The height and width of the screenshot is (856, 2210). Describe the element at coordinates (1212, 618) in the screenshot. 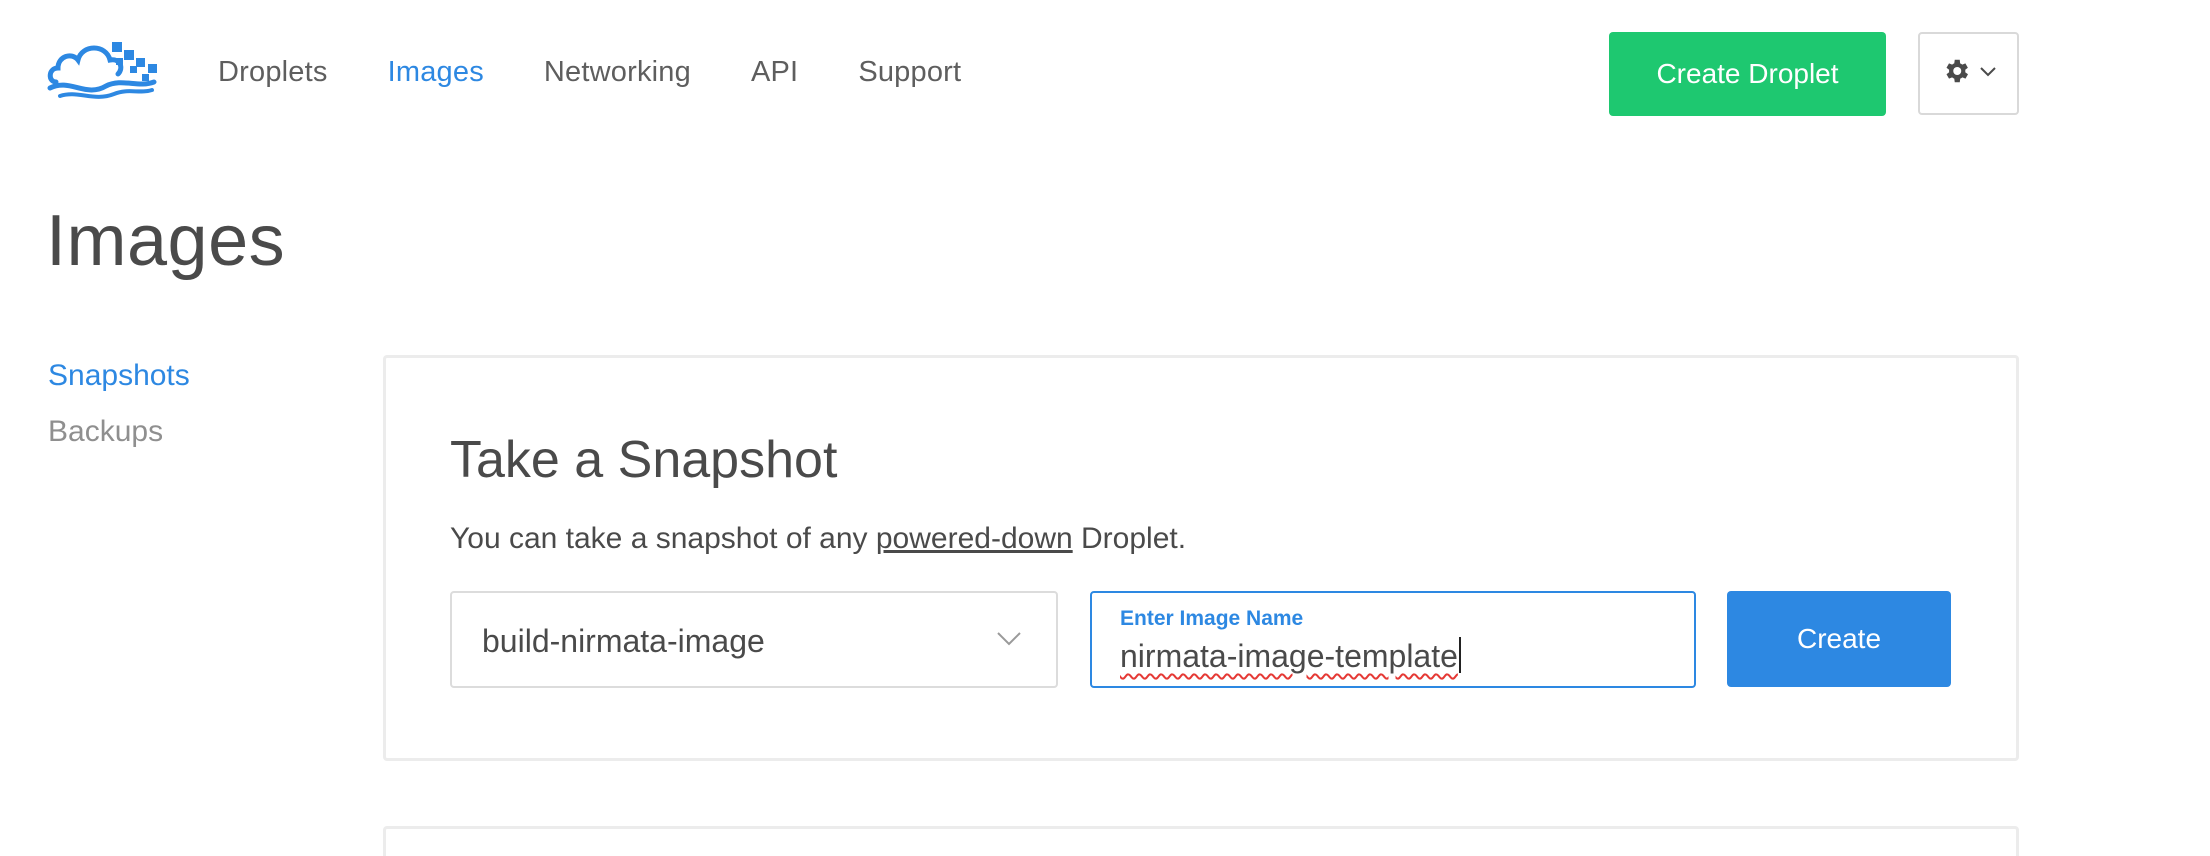

I see `image-name-label: Enter Image Name` at that location.